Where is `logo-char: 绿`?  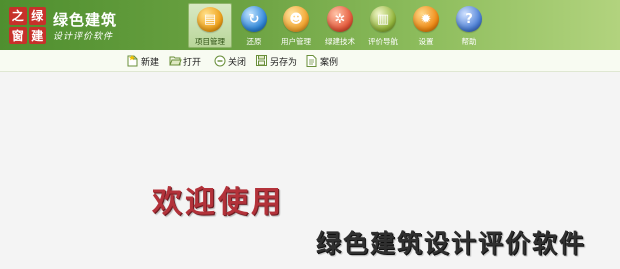
logo-char: 绿 is located at coordinates (37, 16).